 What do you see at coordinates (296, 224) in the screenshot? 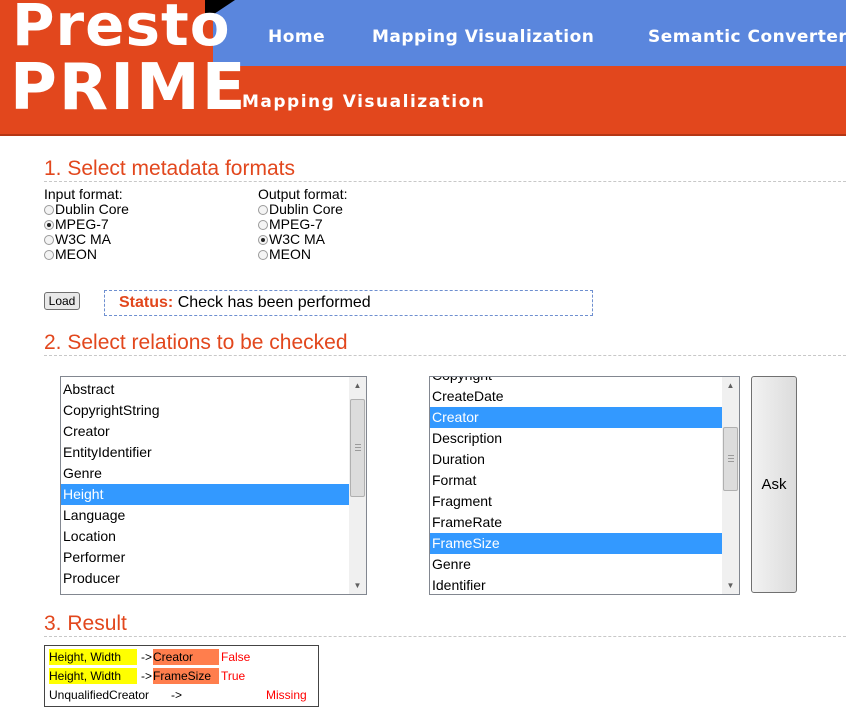
I see `output-format-option-label: MPEG-7` at bounding box center [296, 224].